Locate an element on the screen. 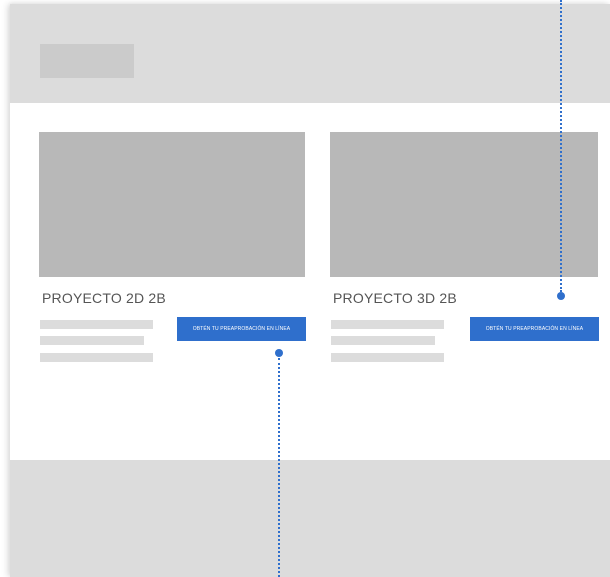 This screenshot has height=577, width=610. logo-placeholder is located at coordinates (87, 61).